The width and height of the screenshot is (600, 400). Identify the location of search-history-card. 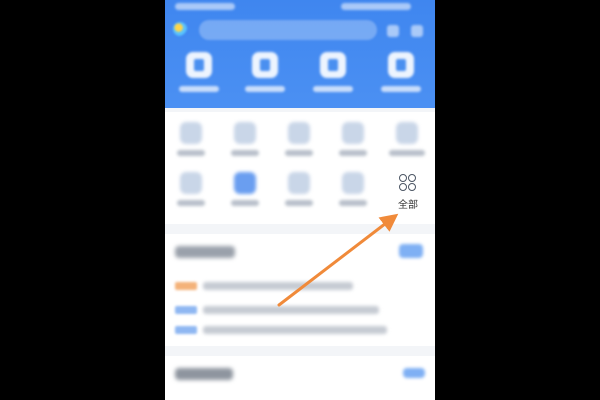
(300, 290).